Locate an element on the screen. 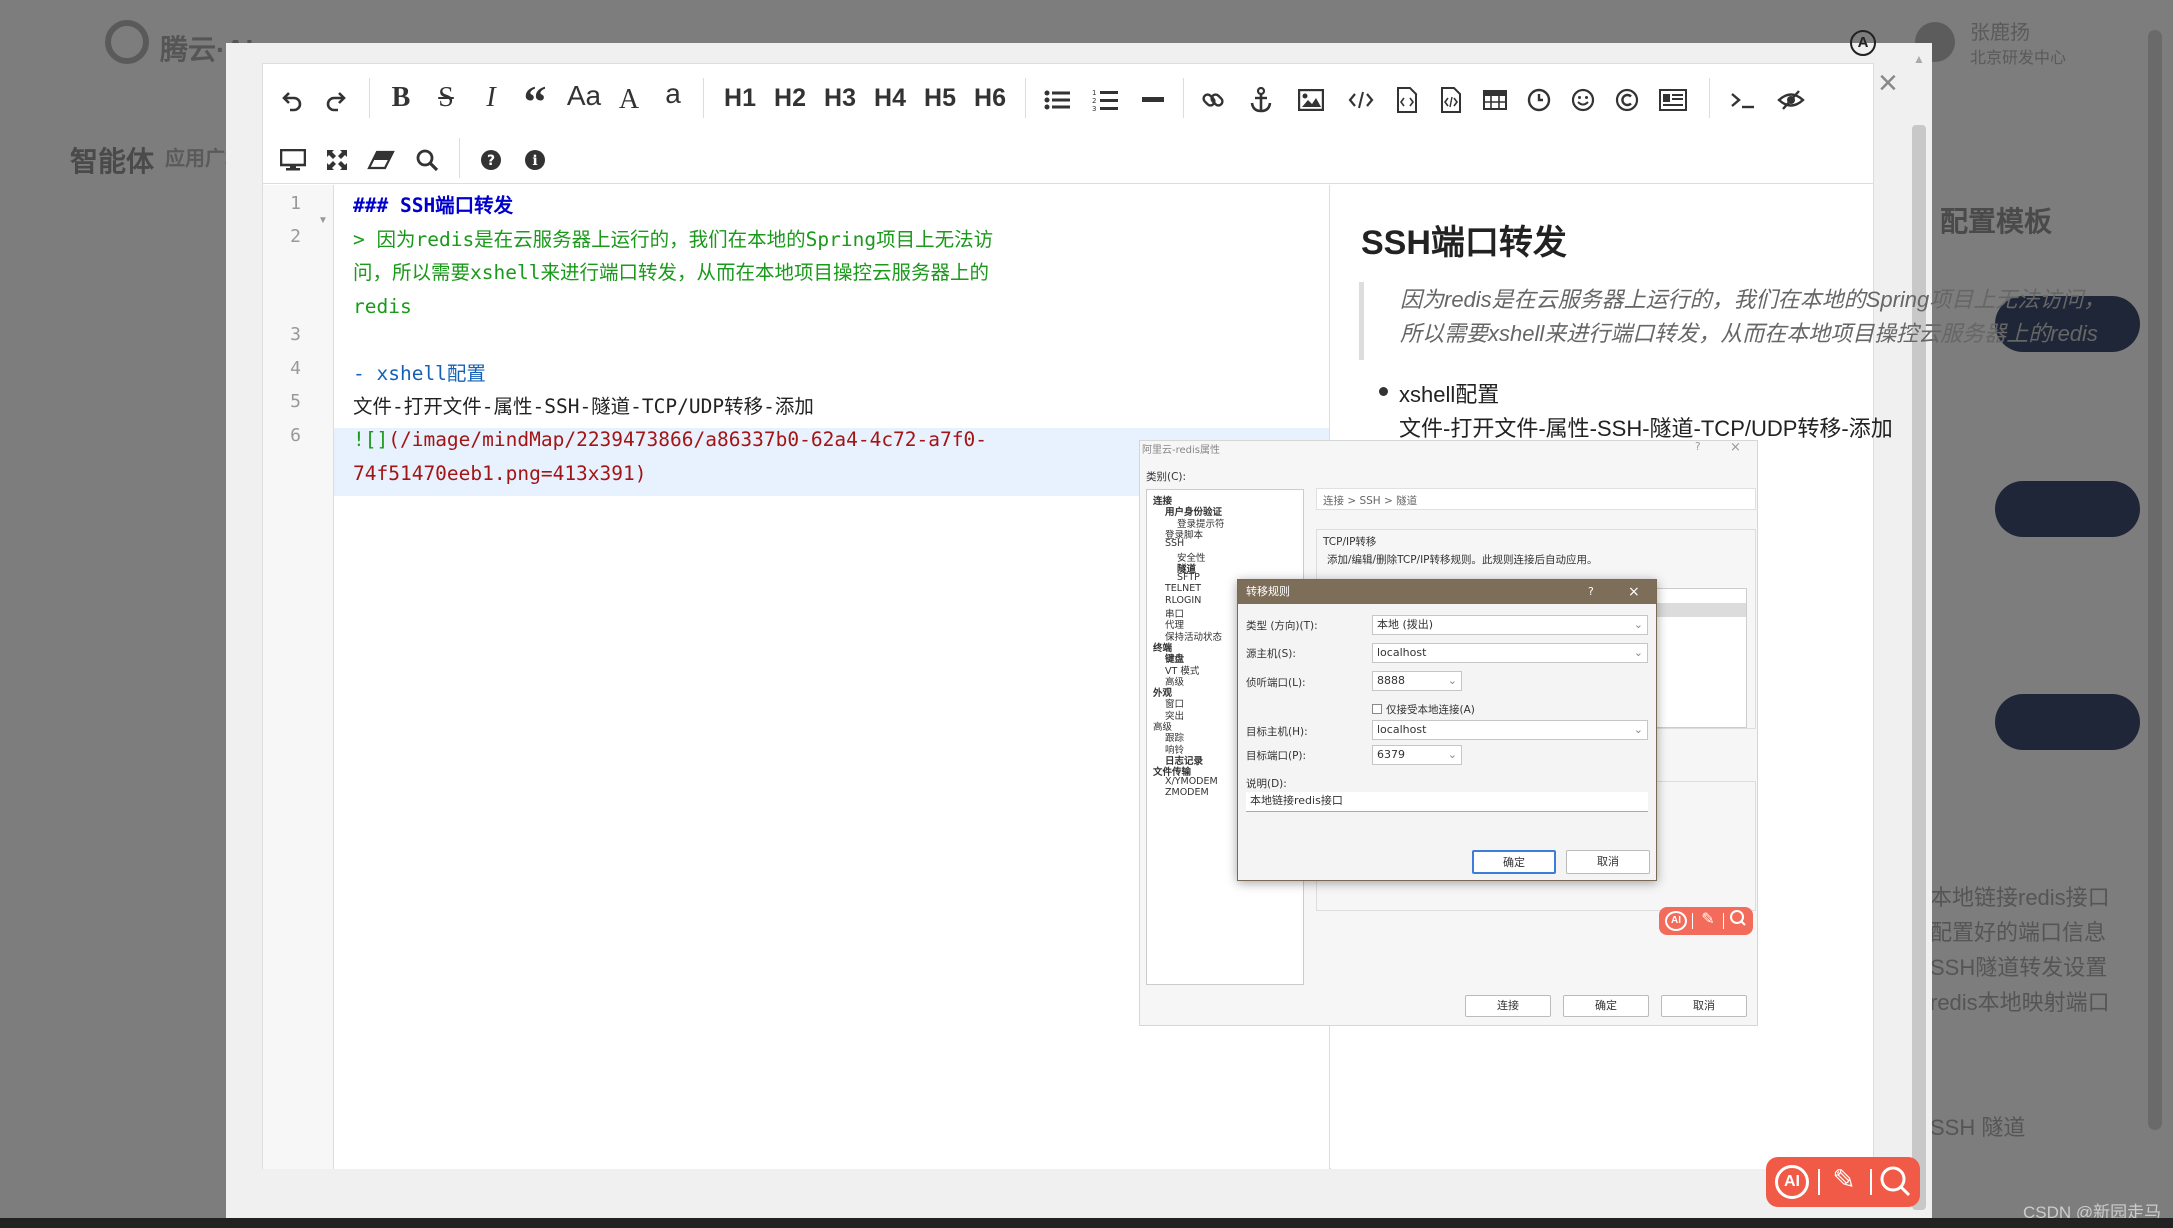  checkbox-label: 仅接受本地连接(A) is located at coordinates (1430, 710).